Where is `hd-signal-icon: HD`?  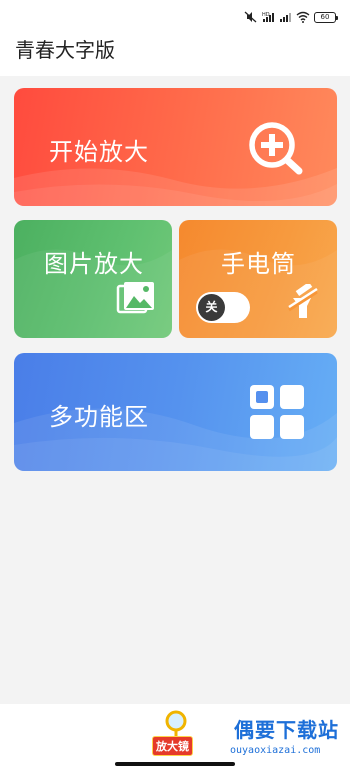
hd-signal-icon: HD is located at coordinates (268, 17).